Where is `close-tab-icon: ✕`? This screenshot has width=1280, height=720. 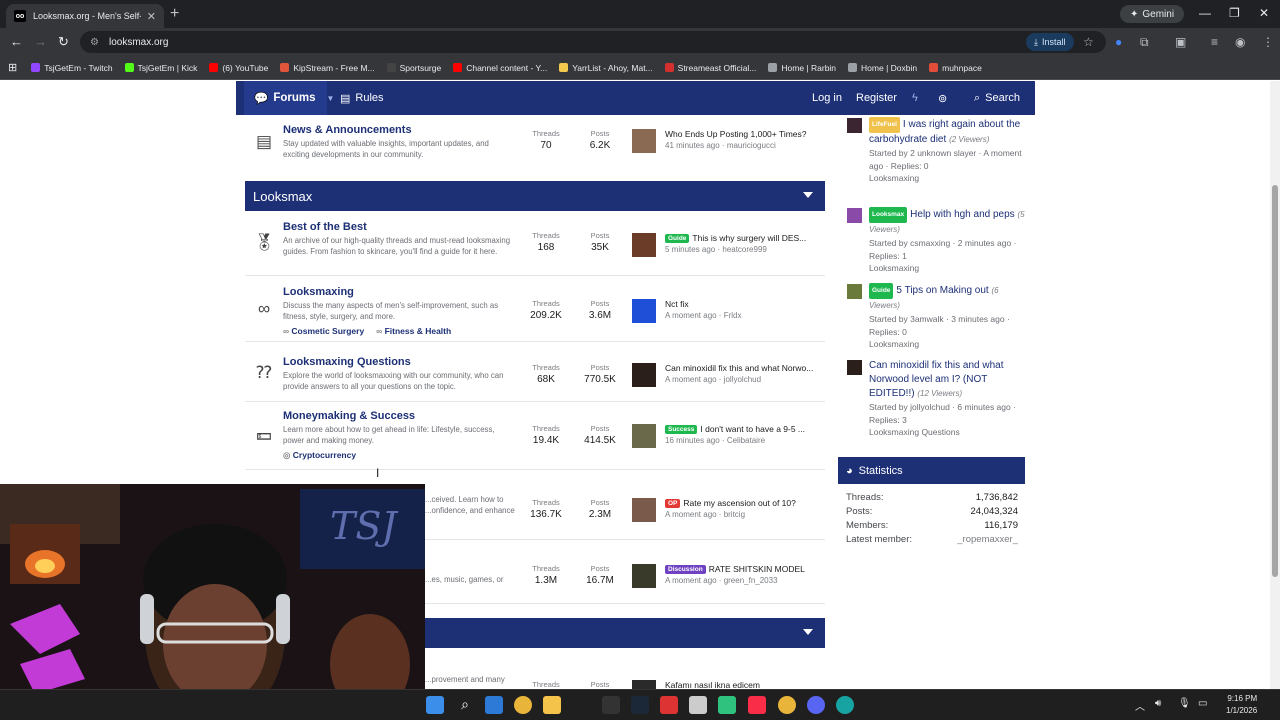 close-tab-icon: ✕ is located at coordinates (151, 16).